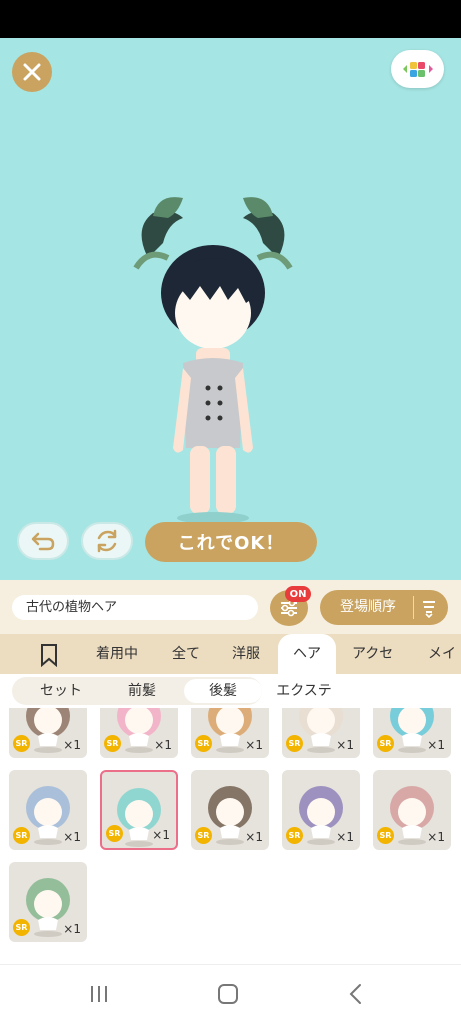 Image resolution: width=461 pixels, height=1024 pixels. I want to click on item-name-bar: 古代の植物ヘア ON 登場順序, so click(230, 607).